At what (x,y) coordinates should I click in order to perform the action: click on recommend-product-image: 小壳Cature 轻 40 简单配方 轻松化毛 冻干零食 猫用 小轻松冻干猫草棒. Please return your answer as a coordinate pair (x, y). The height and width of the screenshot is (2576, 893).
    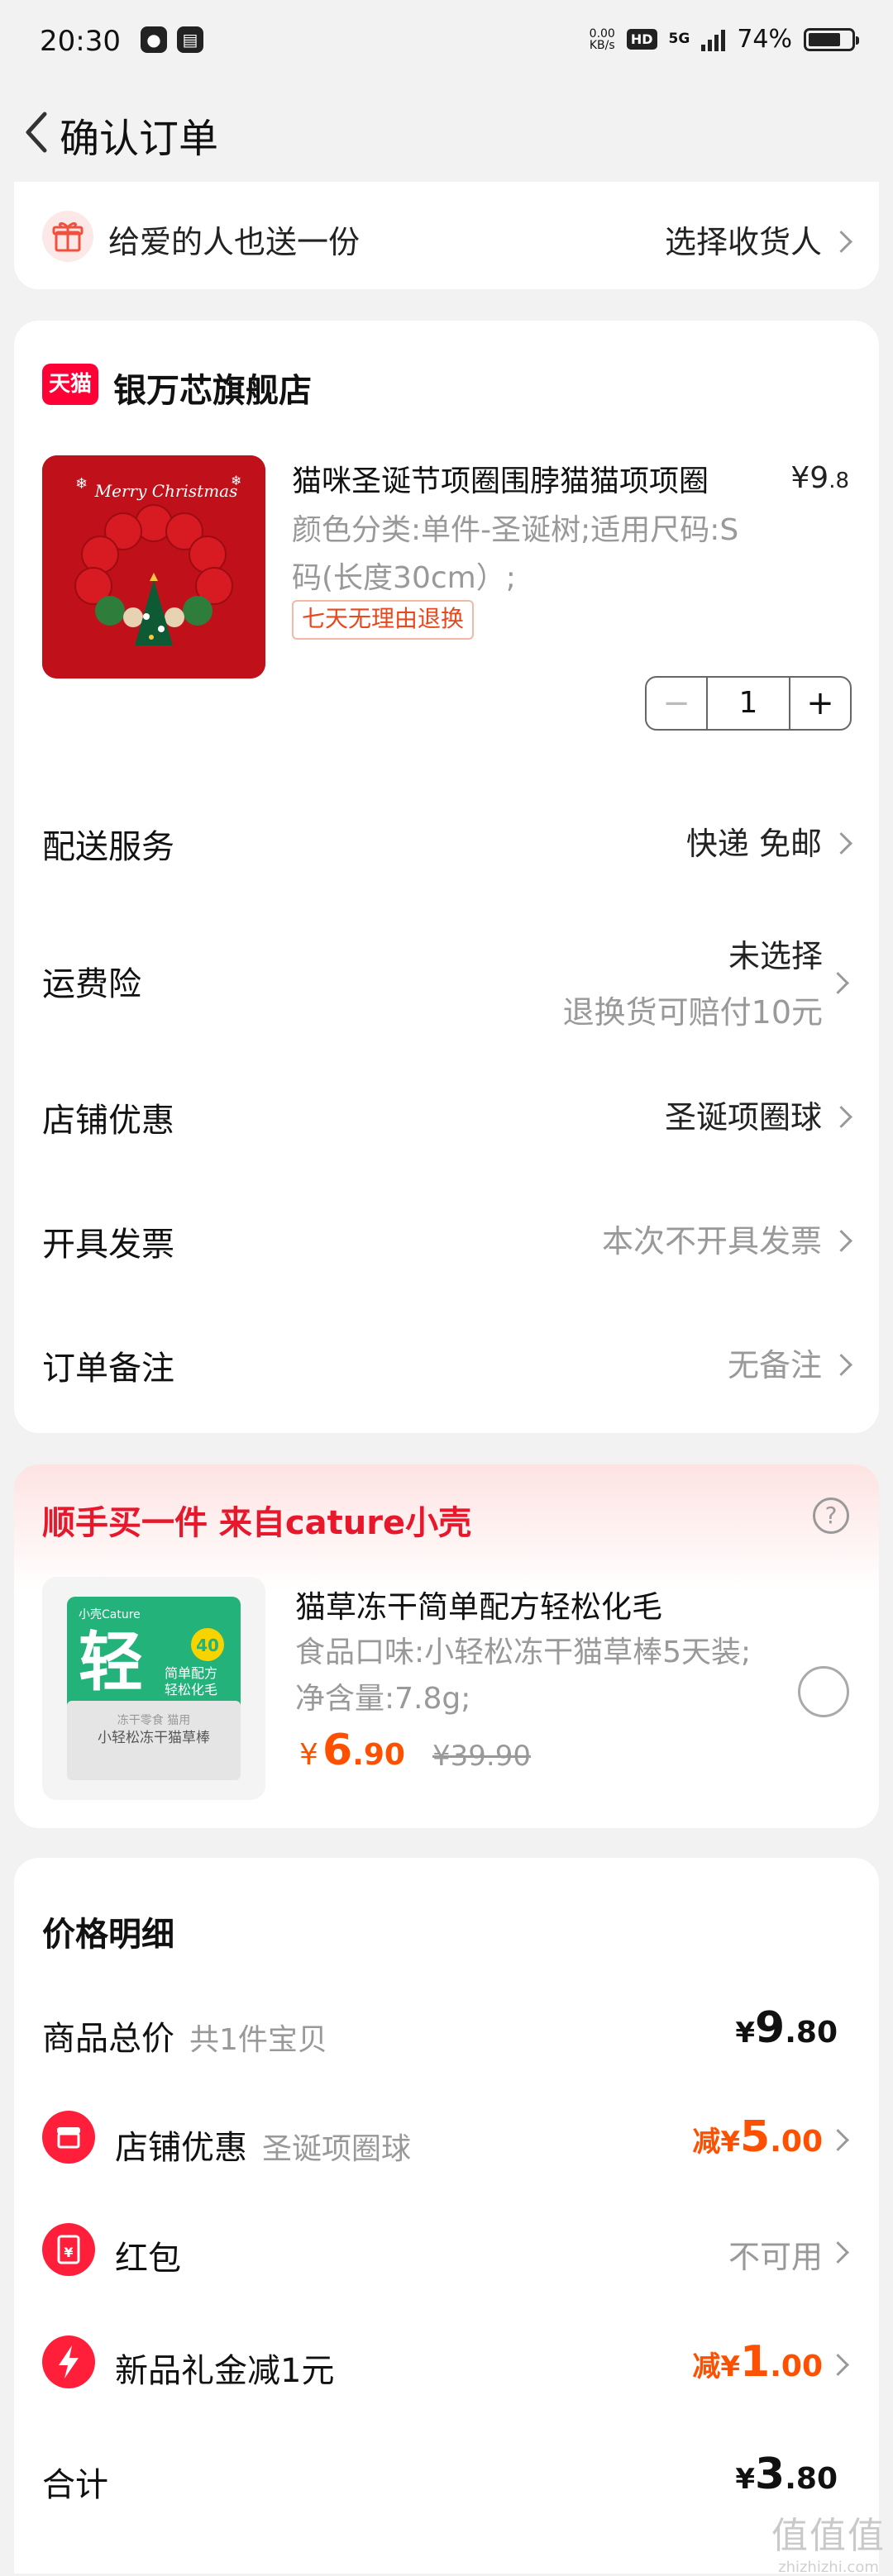
    Looking at the image, I should click on (153, 1689).